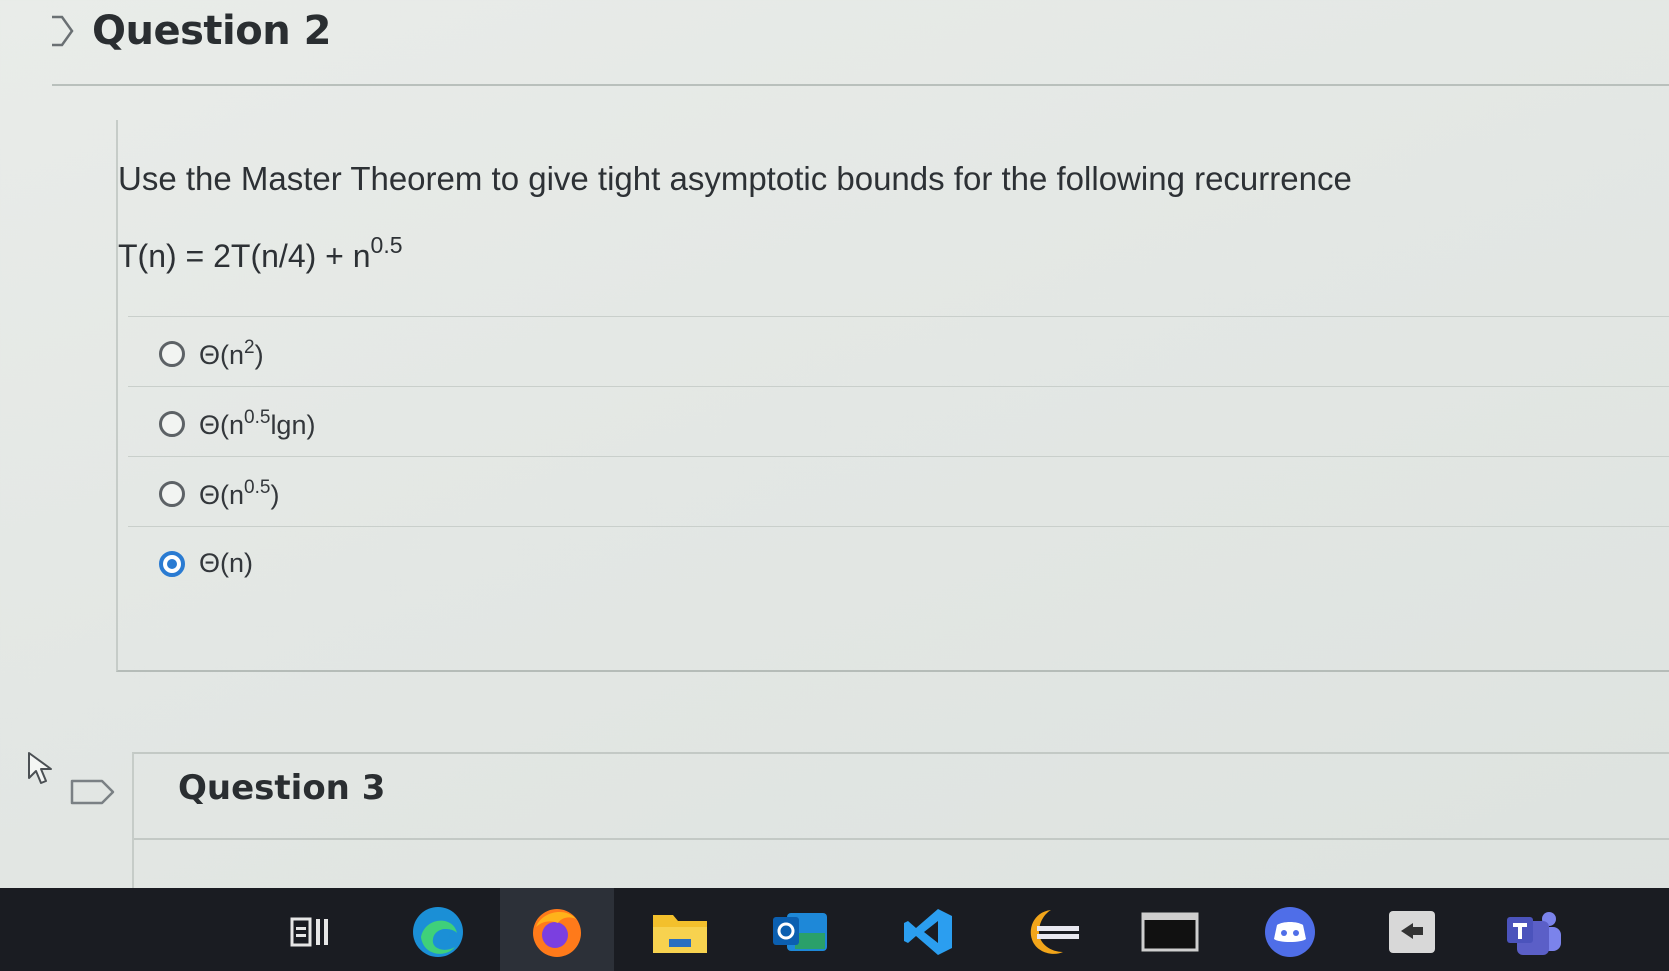 This screenshot has height=971, width=1669. Describe the element at coordinates (438, 932) in the screenshot. I see `edge-icon` at that location.